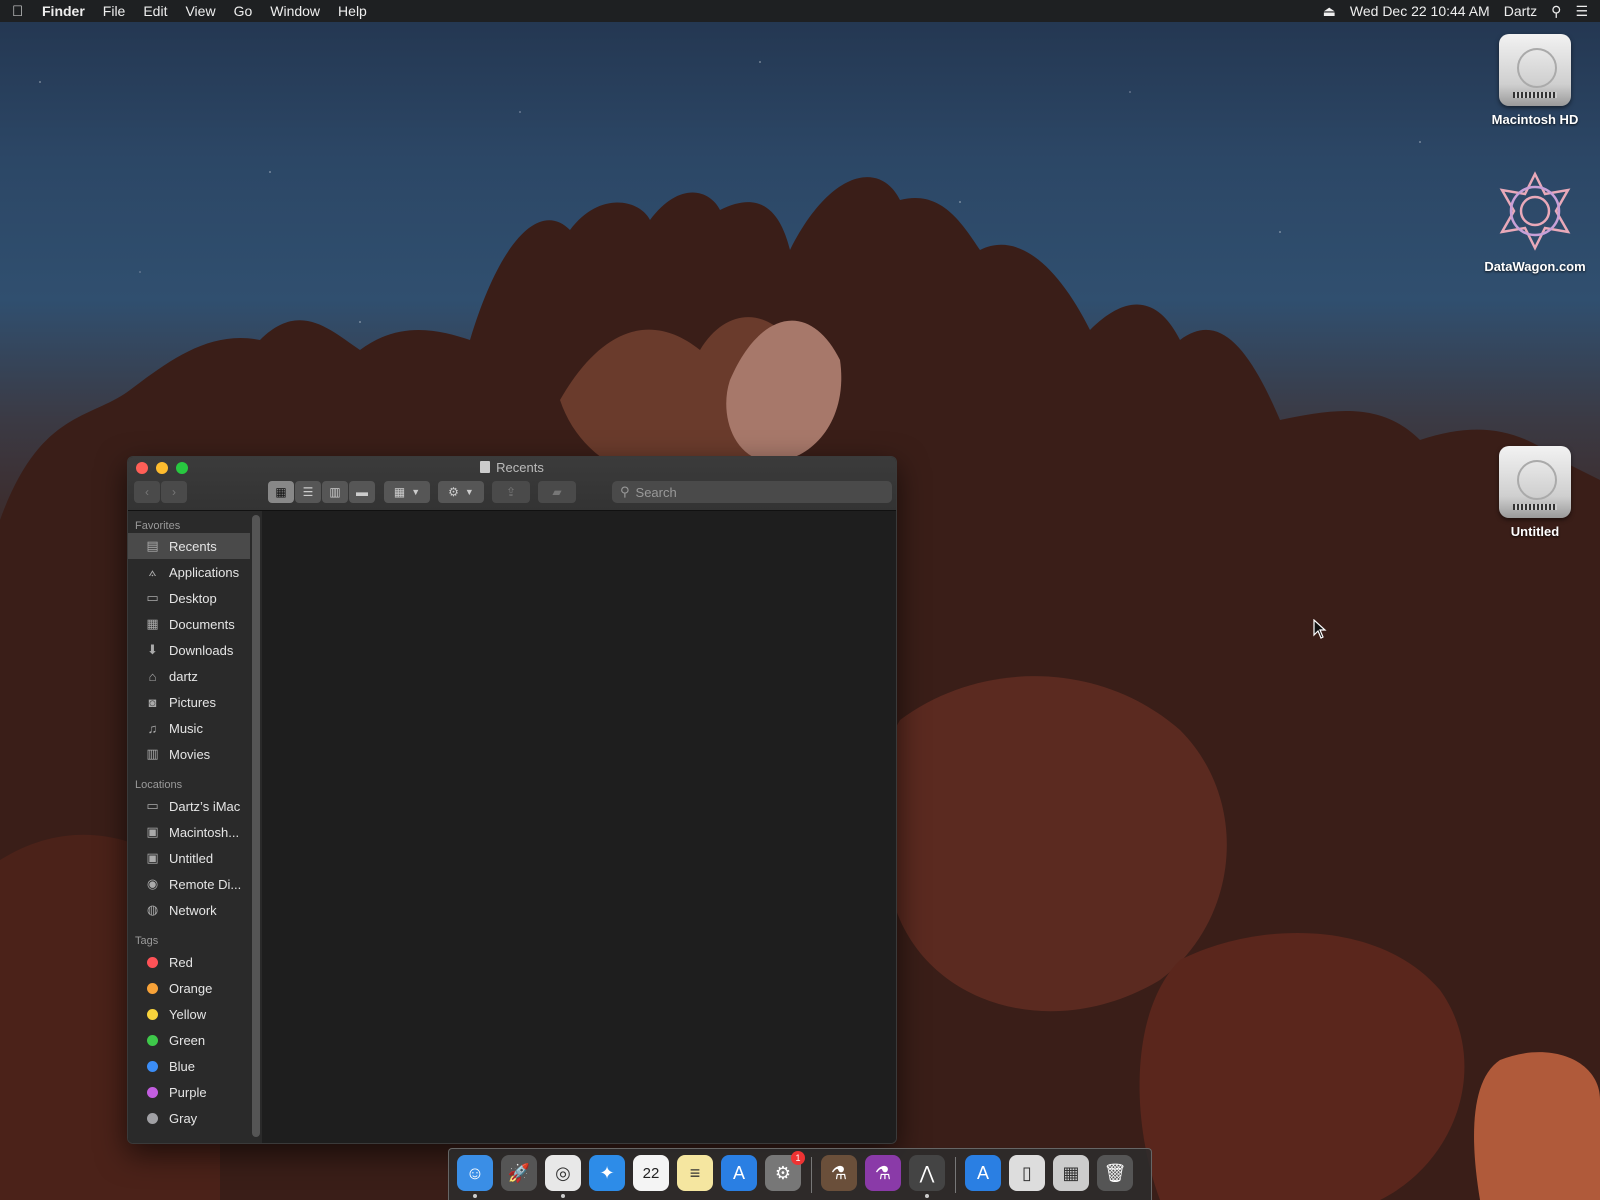 This screenshot has height=1200, width=1600. I want to click on list-icon: ☰, so click(308, 492).